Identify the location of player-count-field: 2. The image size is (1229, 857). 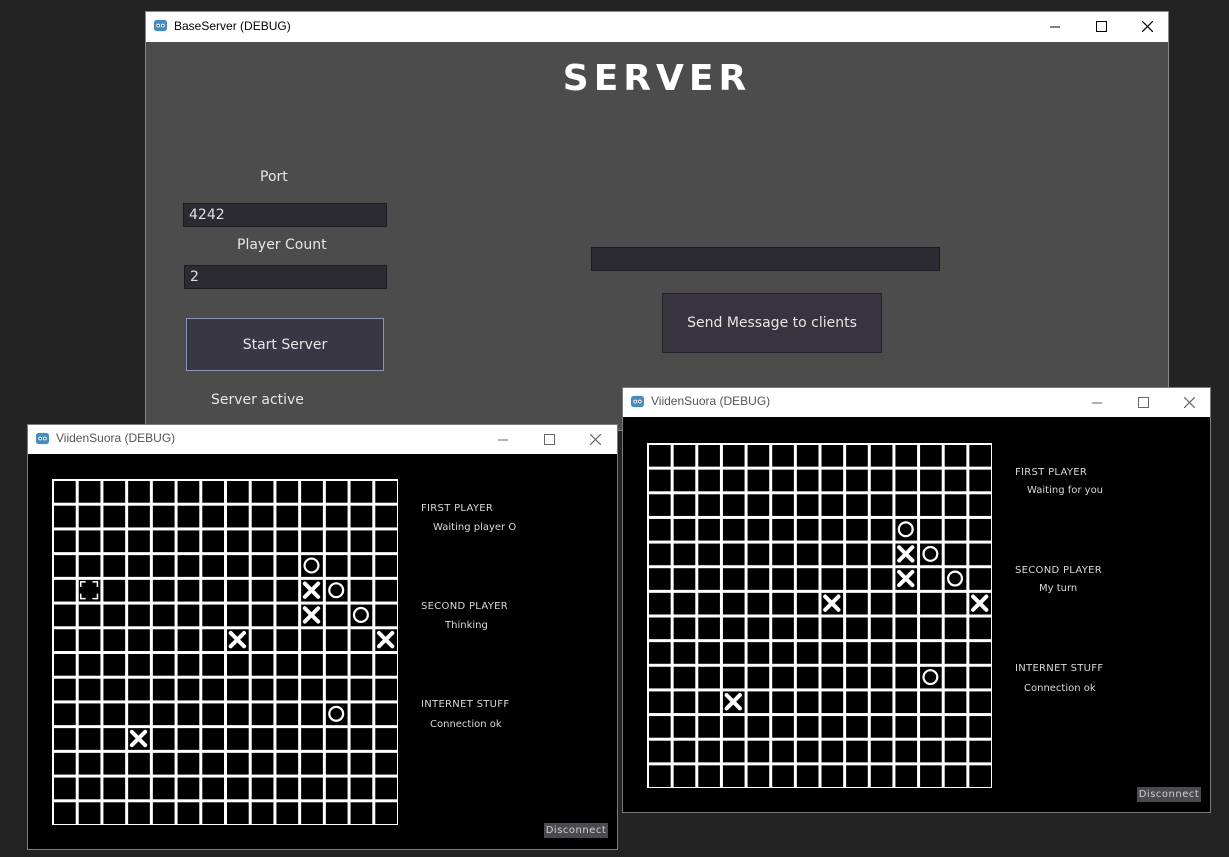
(285, 277).